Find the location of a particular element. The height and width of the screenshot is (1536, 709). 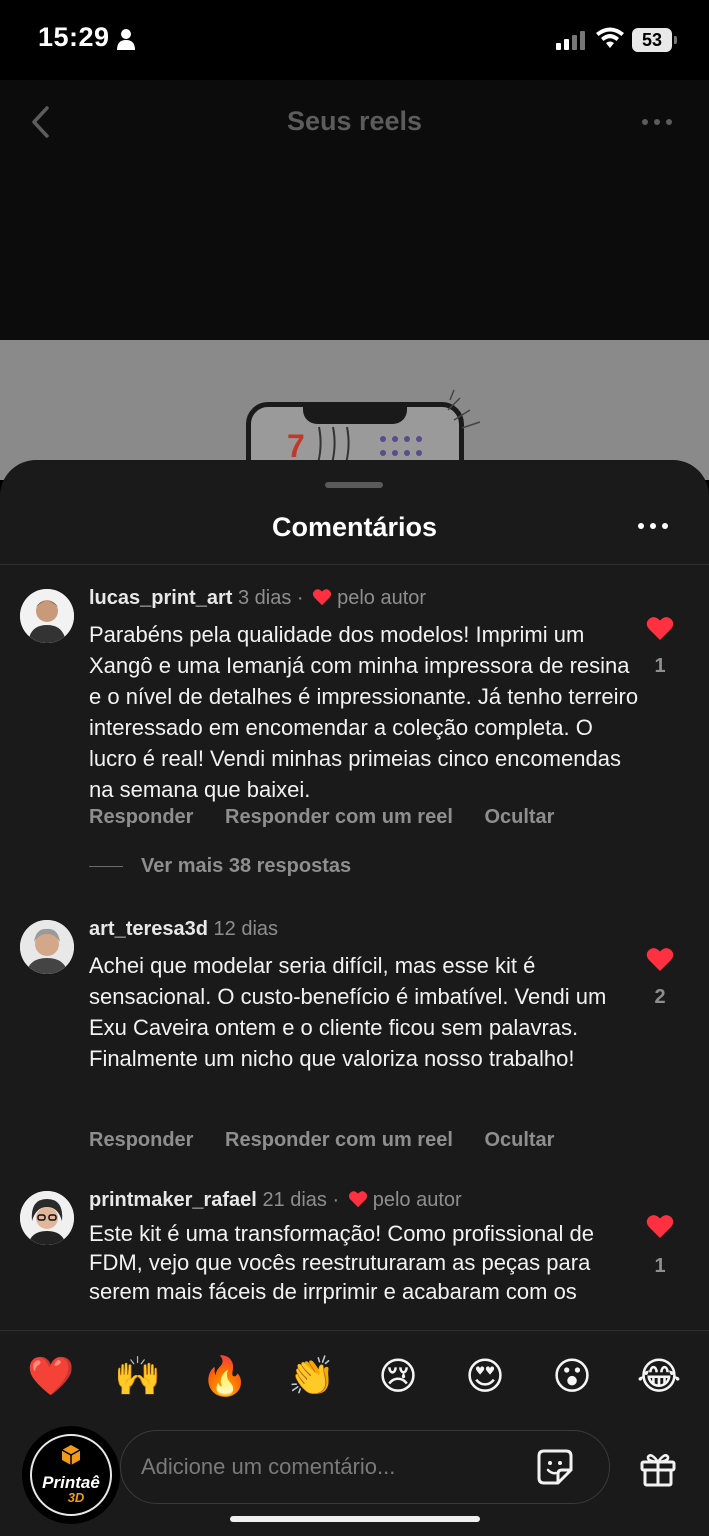

sparkle-rays is located at coordinates (464, 409).